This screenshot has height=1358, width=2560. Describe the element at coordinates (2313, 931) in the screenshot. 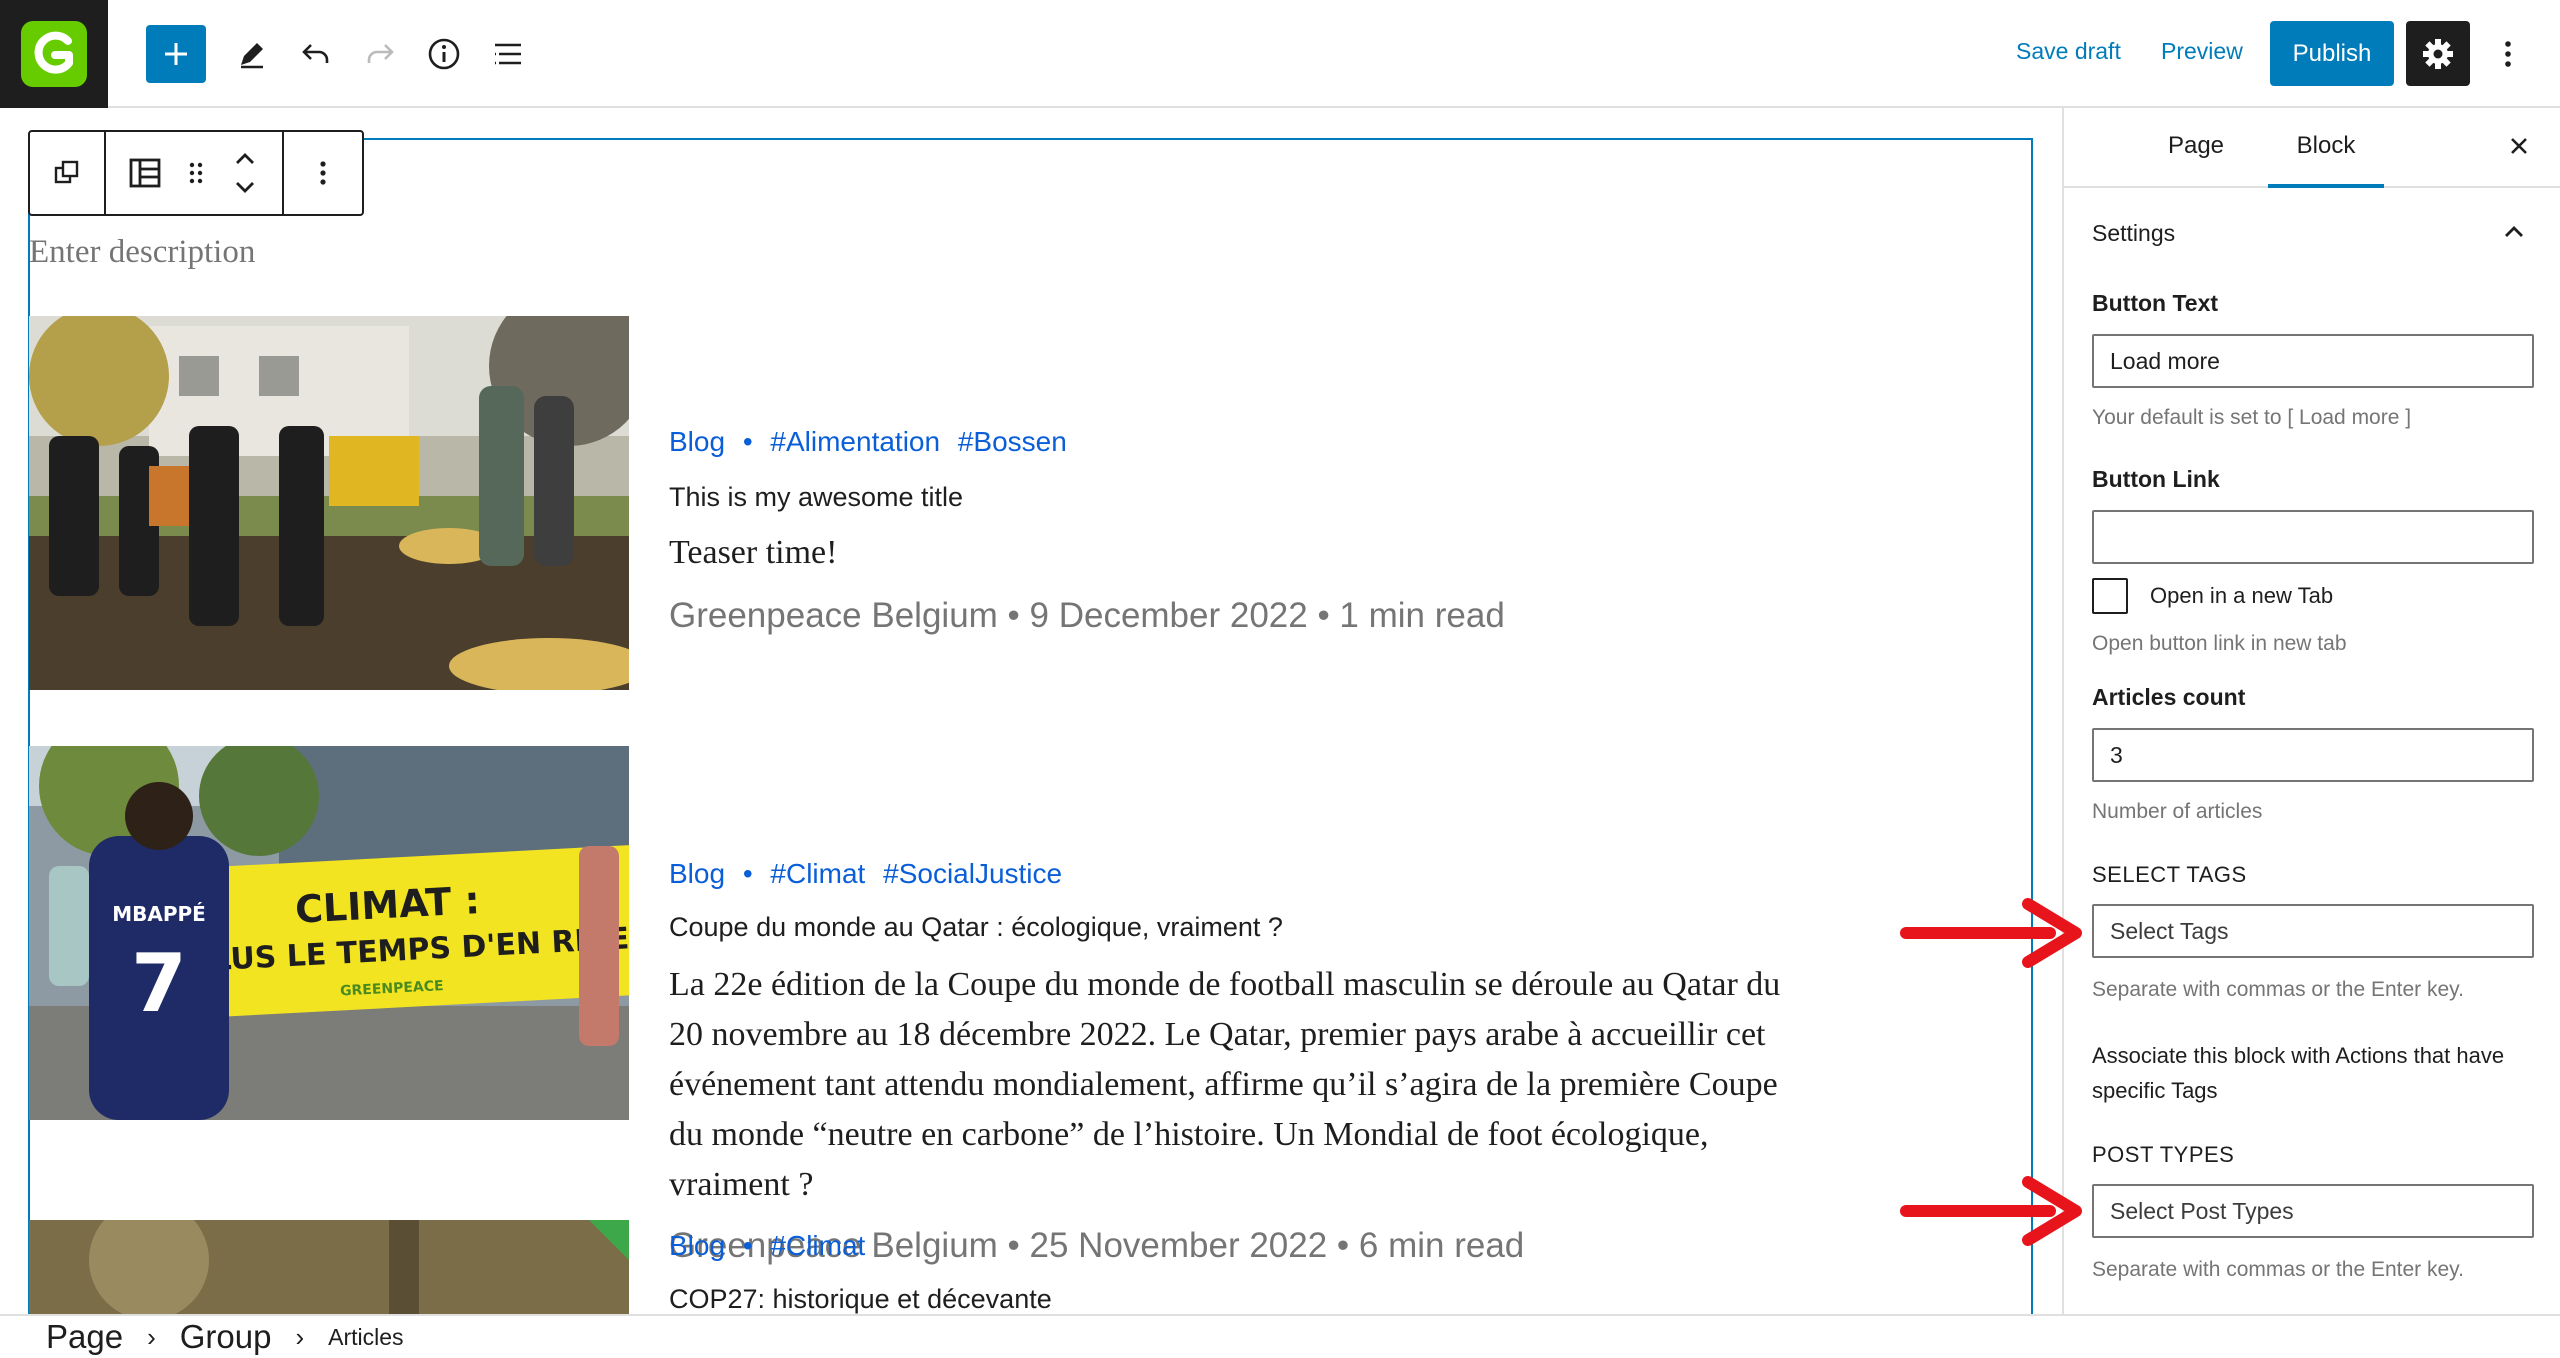

I see `select-tags-input: Select Tags` at that location.